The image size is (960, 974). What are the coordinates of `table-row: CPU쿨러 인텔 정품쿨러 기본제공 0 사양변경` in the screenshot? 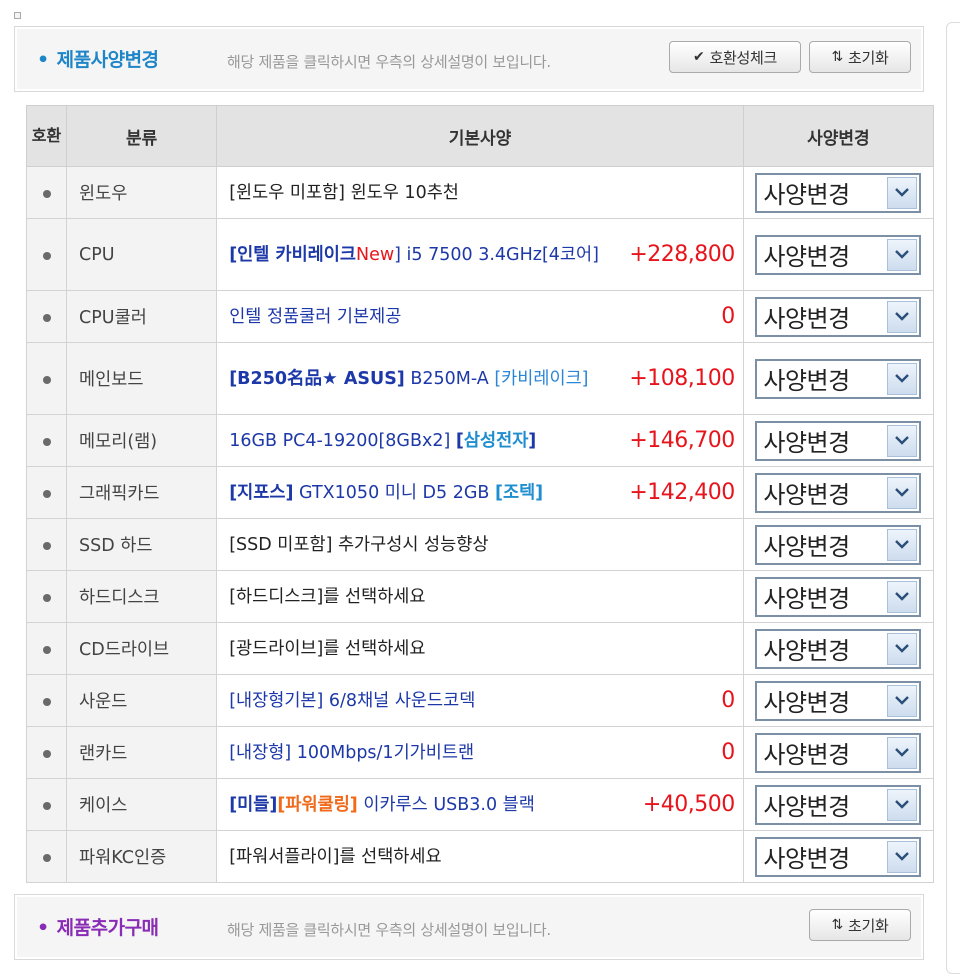 It's located at (480, 316).